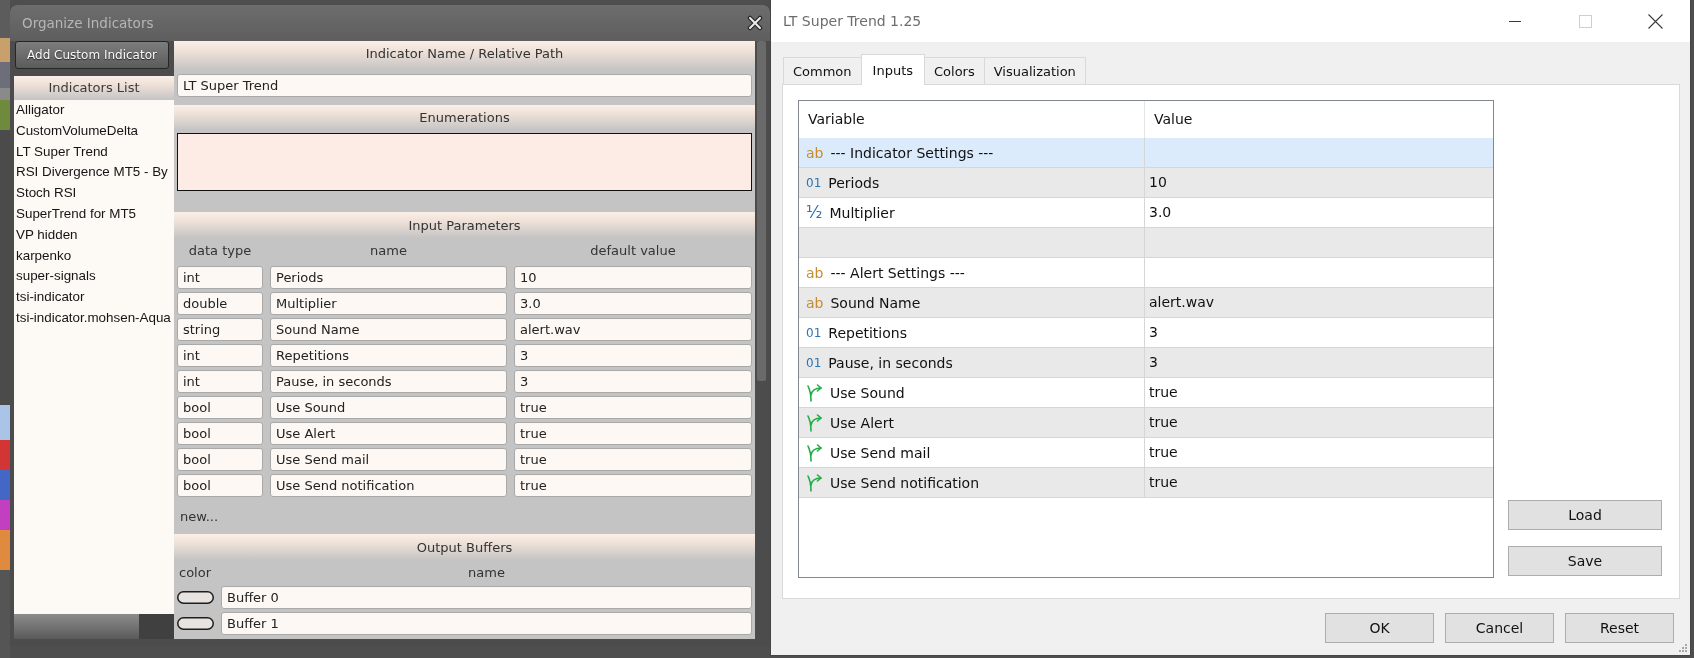 The height and width of the screenshot is (658, 1694). I want to click on resize-grip-icon, so click(1683, 648).